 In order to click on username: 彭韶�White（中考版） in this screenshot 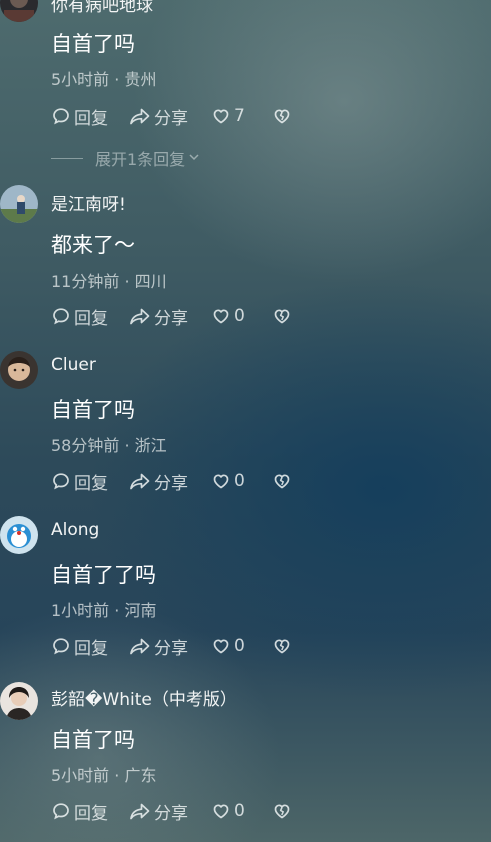, I will do `click(144, 697)`.